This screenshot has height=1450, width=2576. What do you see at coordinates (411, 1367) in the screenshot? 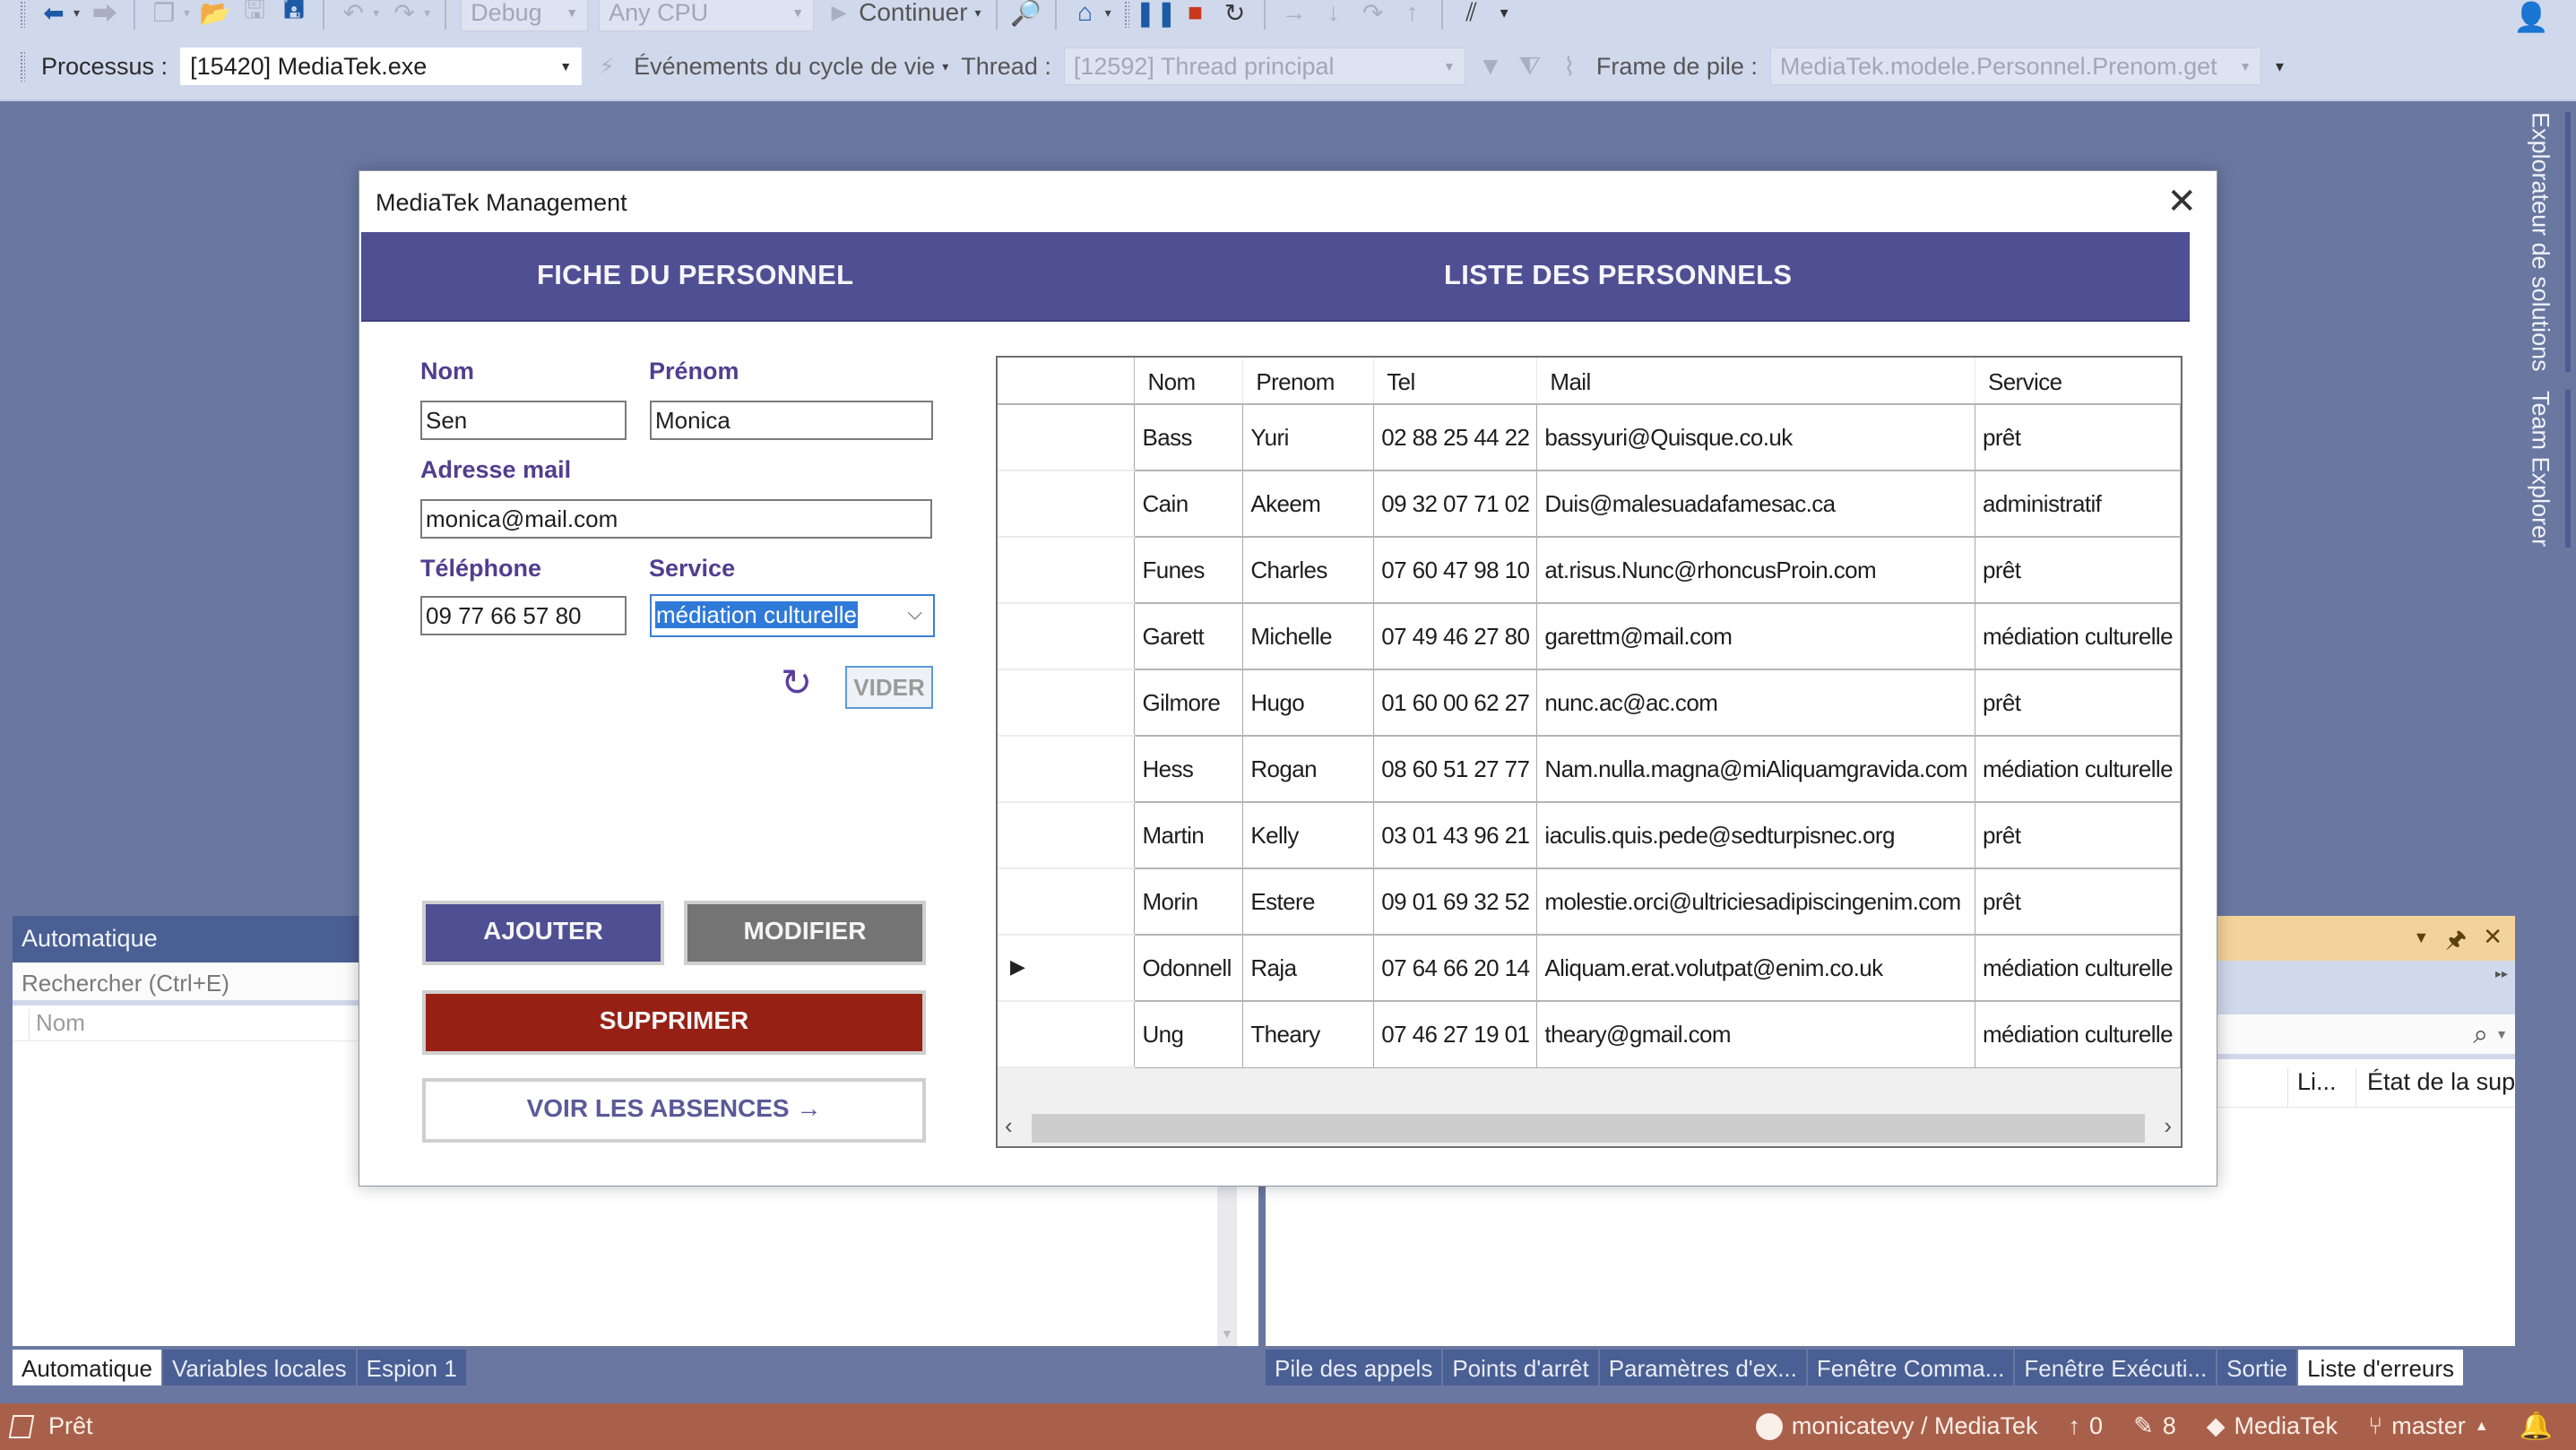
I see `tab-watch-1: Espion 1` at bounding box center [411, 1367].